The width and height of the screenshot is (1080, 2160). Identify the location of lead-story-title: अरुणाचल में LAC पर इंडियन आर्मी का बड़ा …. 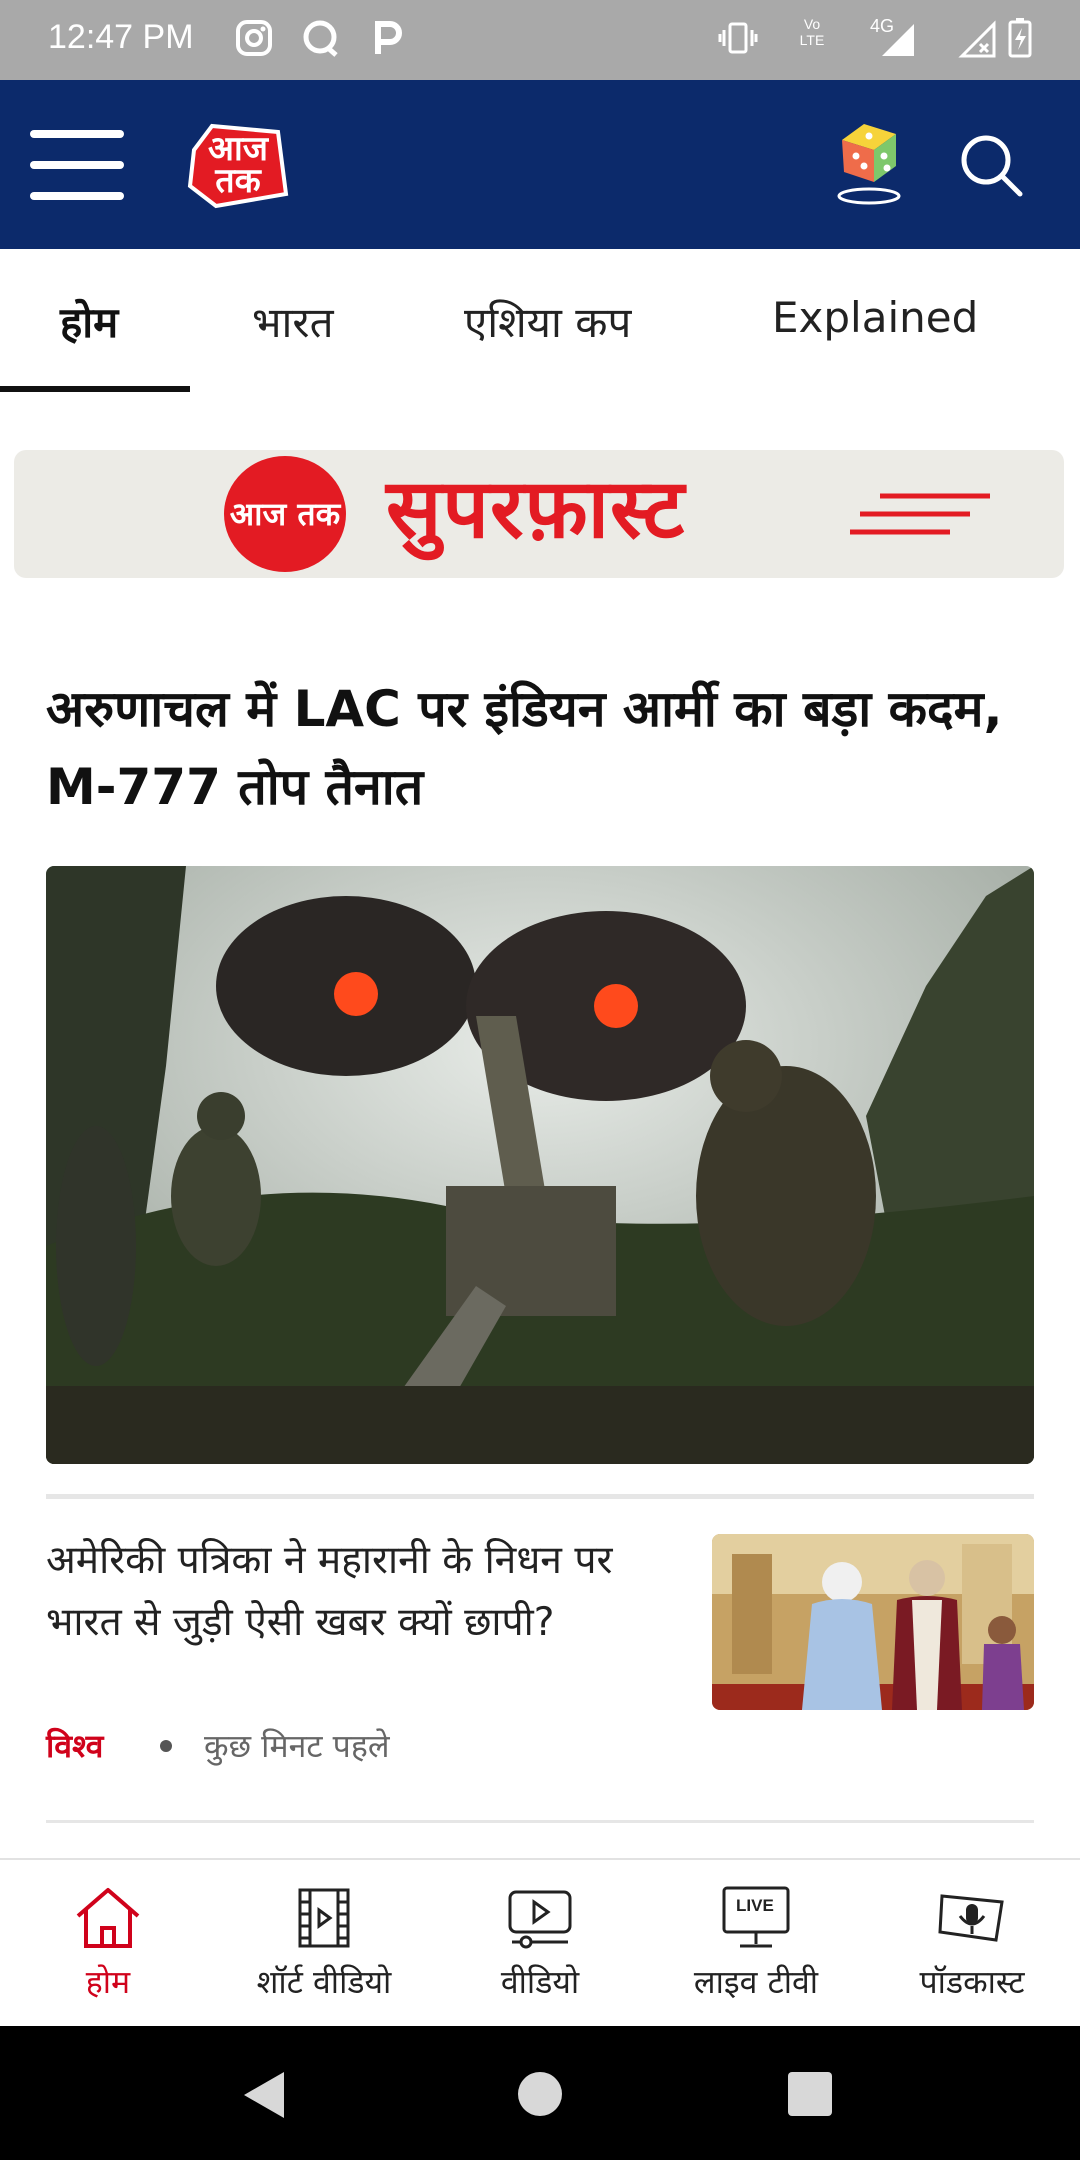
(536, 748).